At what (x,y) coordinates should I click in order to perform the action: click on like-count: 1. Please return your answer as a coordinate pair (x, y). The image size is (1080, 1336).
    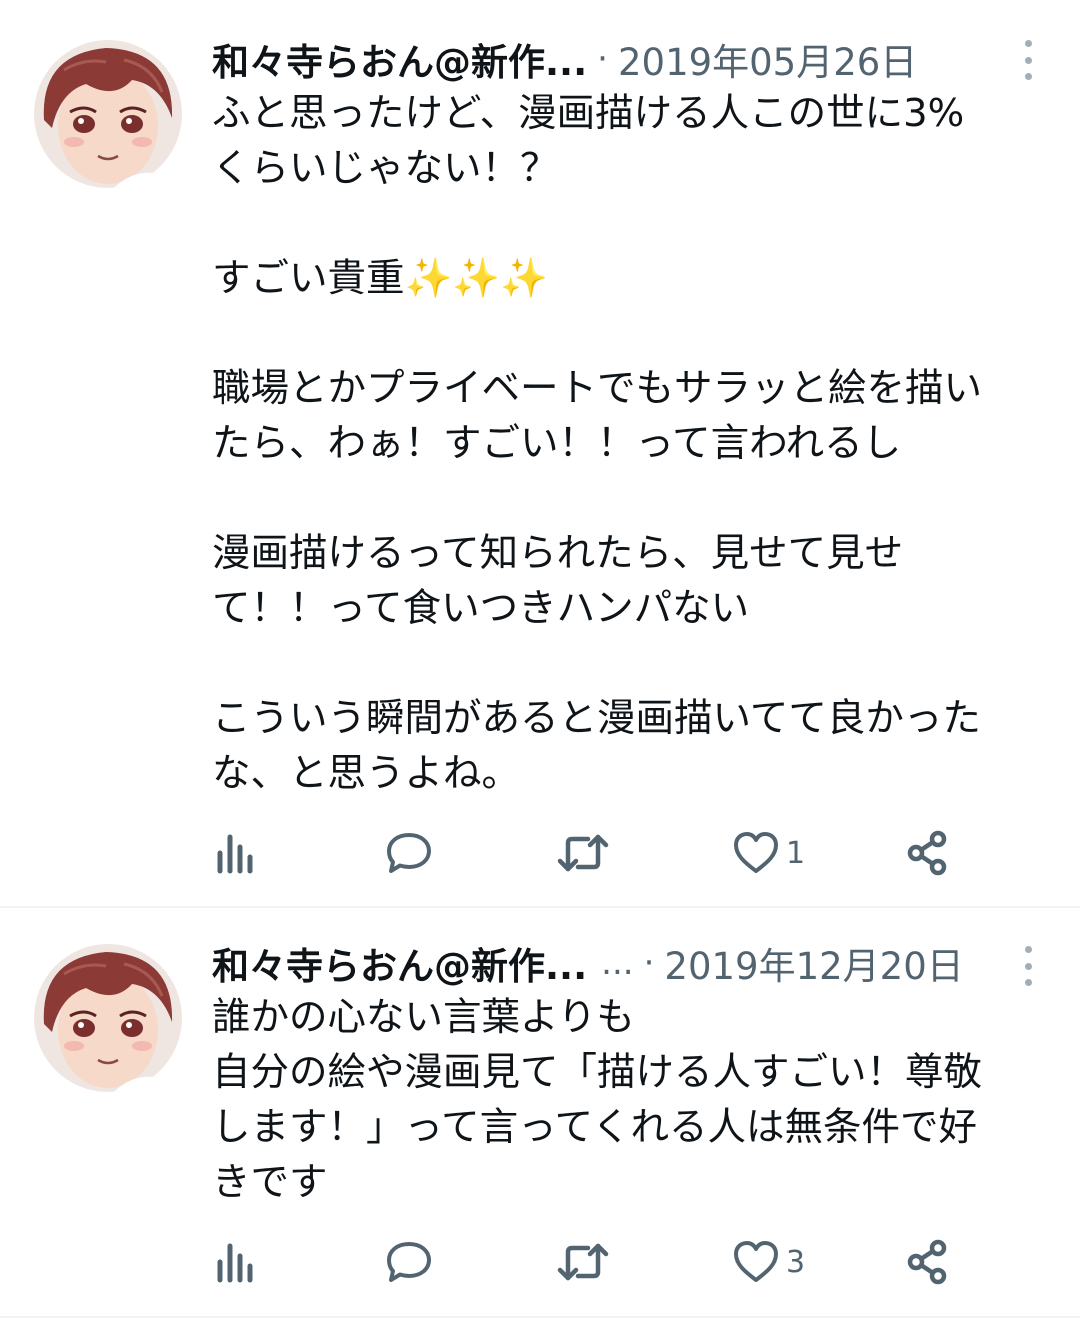
    Looking at the image, I should click on (796, 853).